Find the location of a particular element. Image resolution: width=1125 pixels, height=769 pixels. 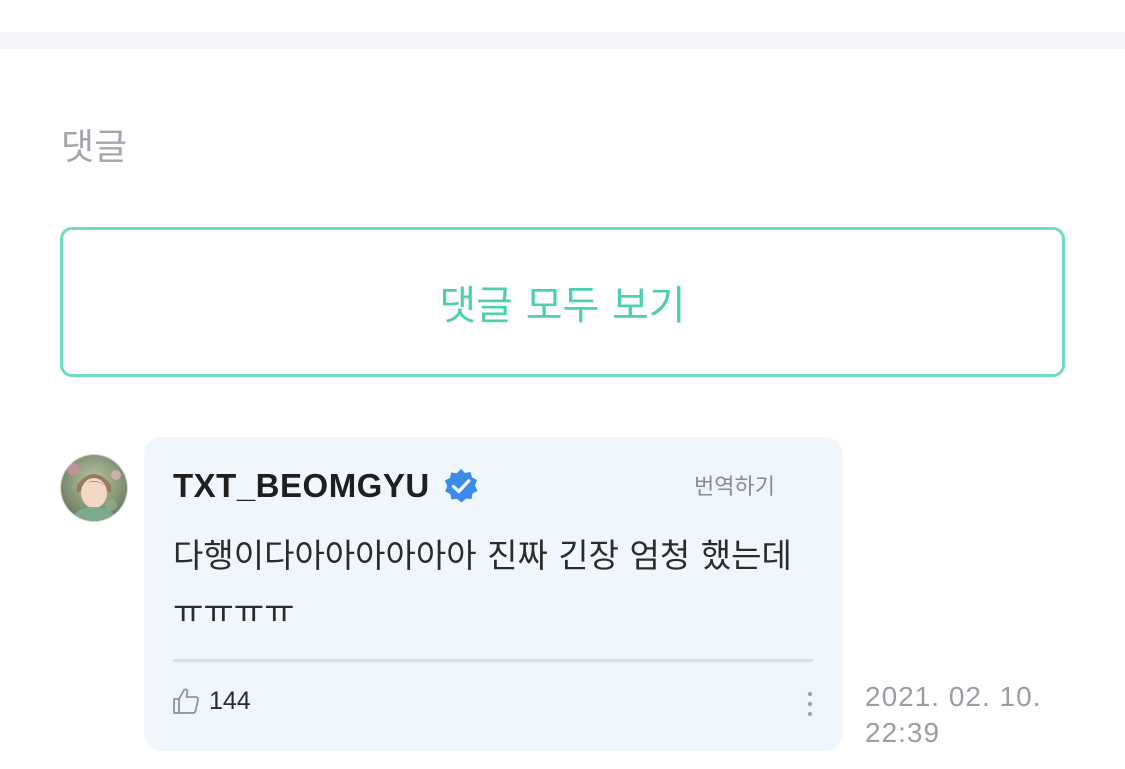

like-button: 144 is located at coordinates (211, 701).